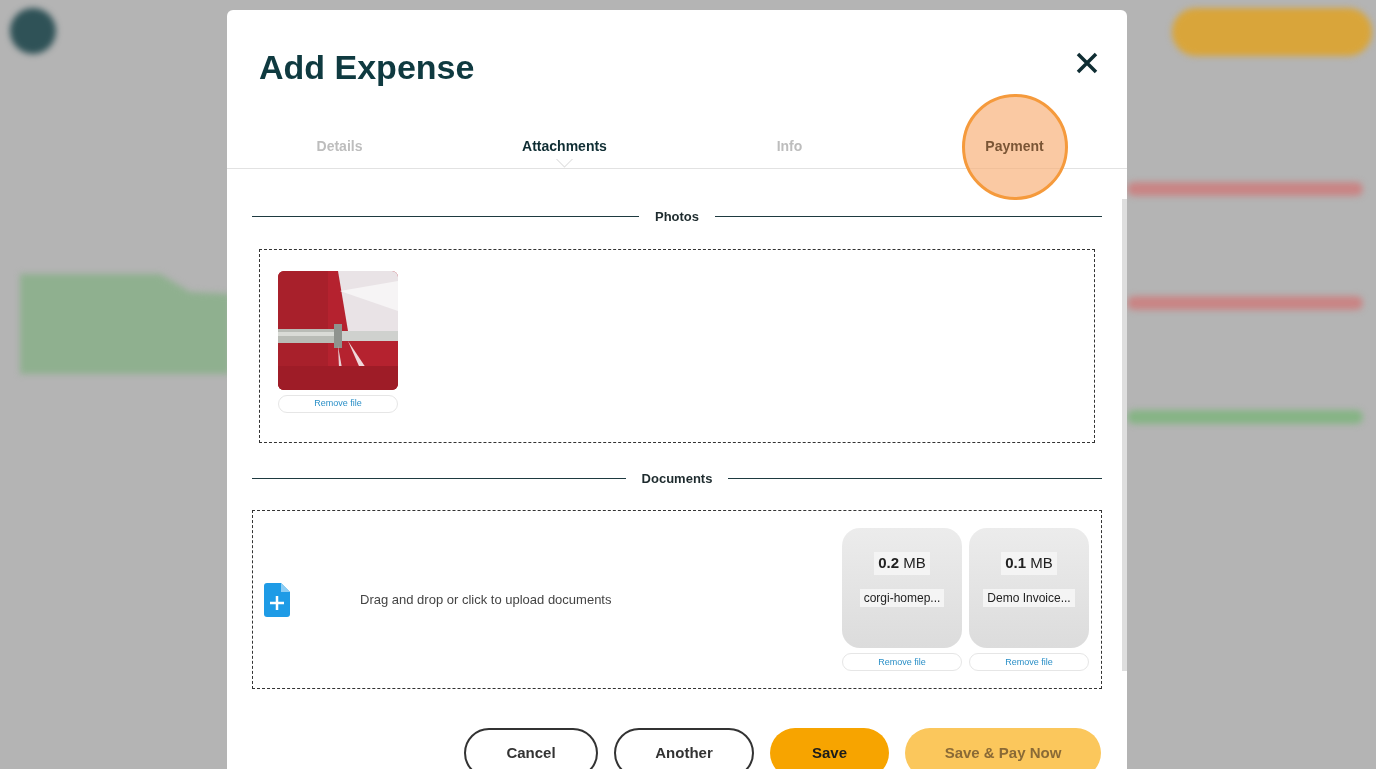 Image resolution: width=1376 pixels, height=769 pixels. Describe the element at coordinates (684, 748) in the screenshot. I see `dialog-button: Another` at that location.